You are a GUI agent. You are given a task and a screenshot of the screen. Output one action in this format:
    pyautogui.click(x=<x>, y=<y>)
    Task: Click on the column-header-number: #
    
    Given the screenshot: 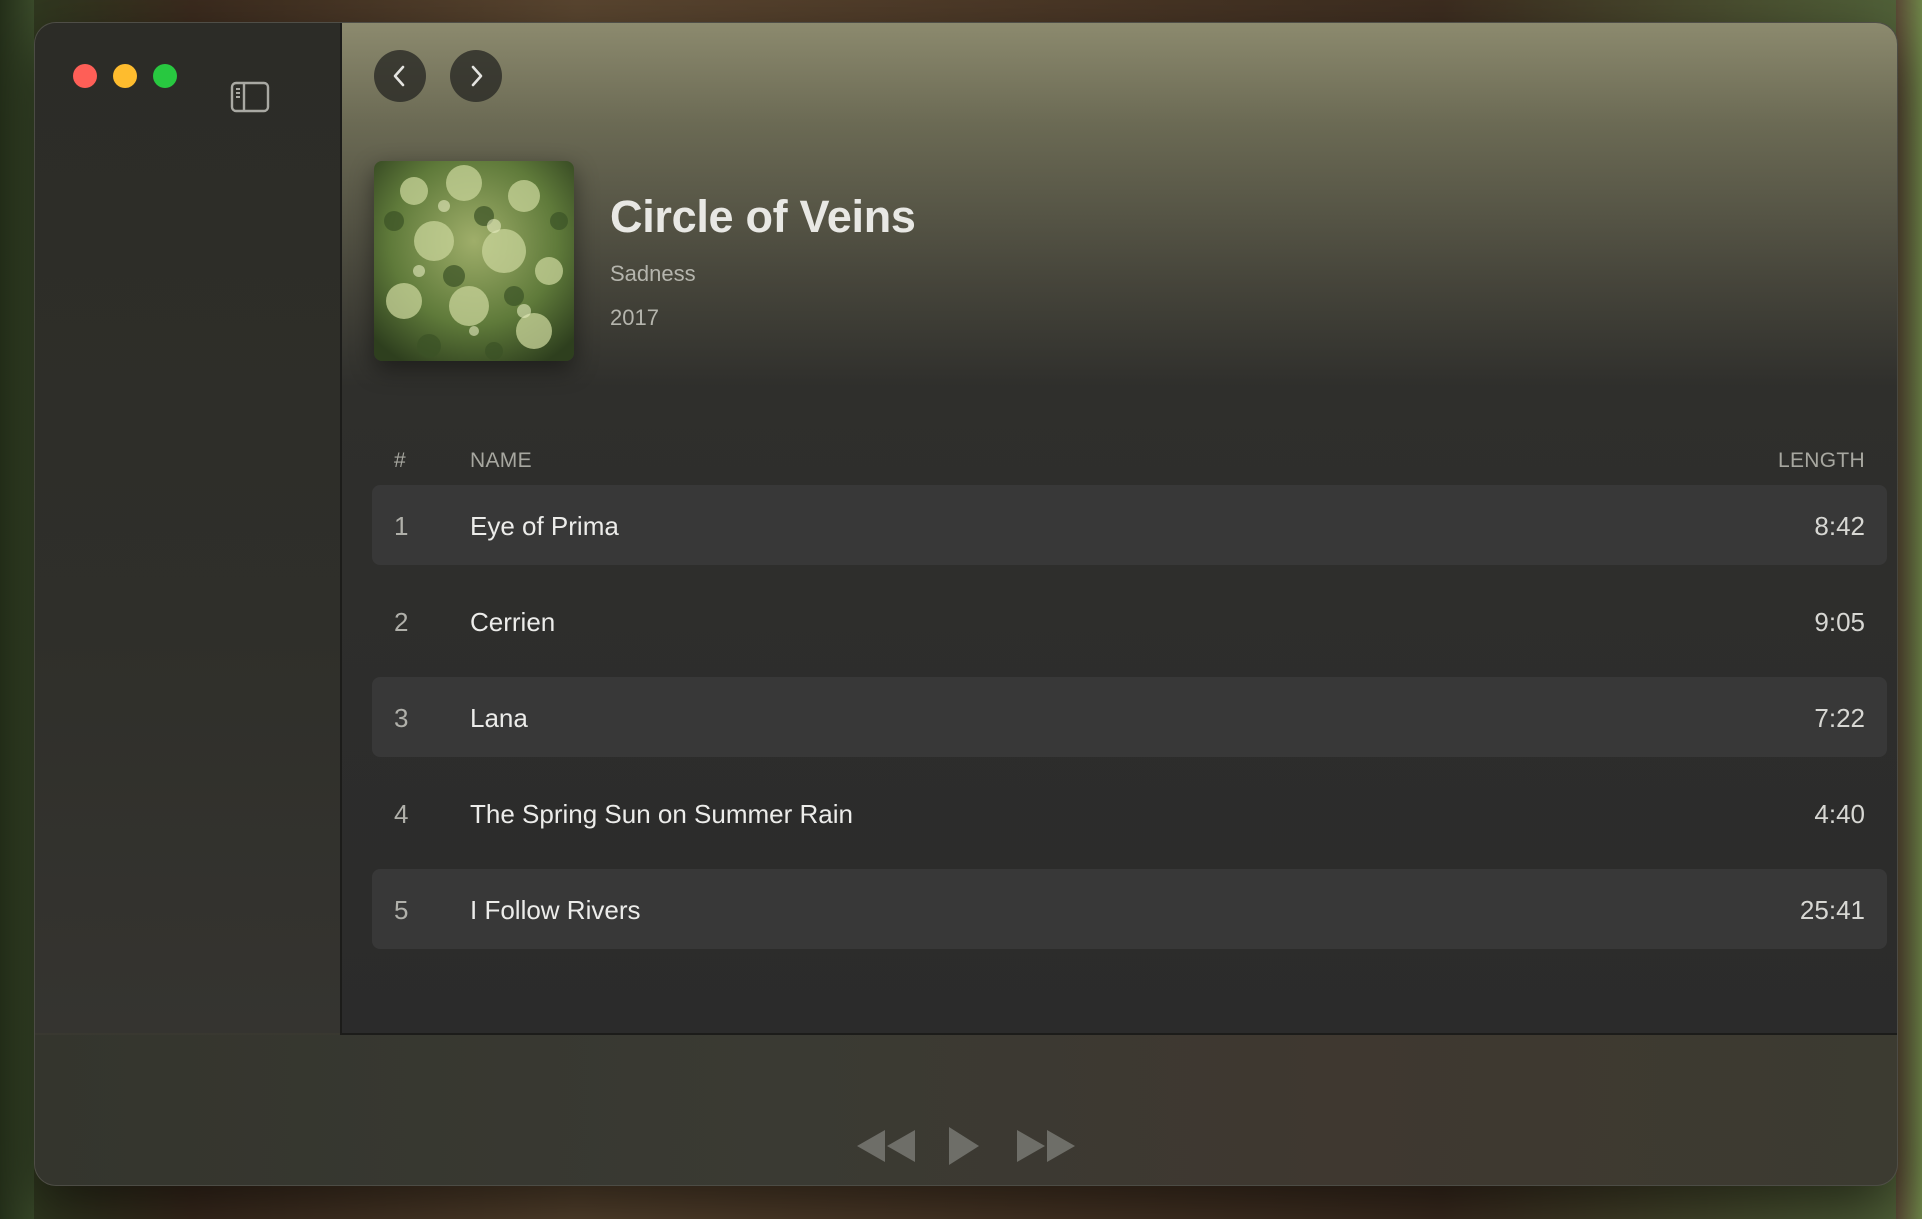 What is the action you would take?
    pyautogui.click(x=400, y=461)
    